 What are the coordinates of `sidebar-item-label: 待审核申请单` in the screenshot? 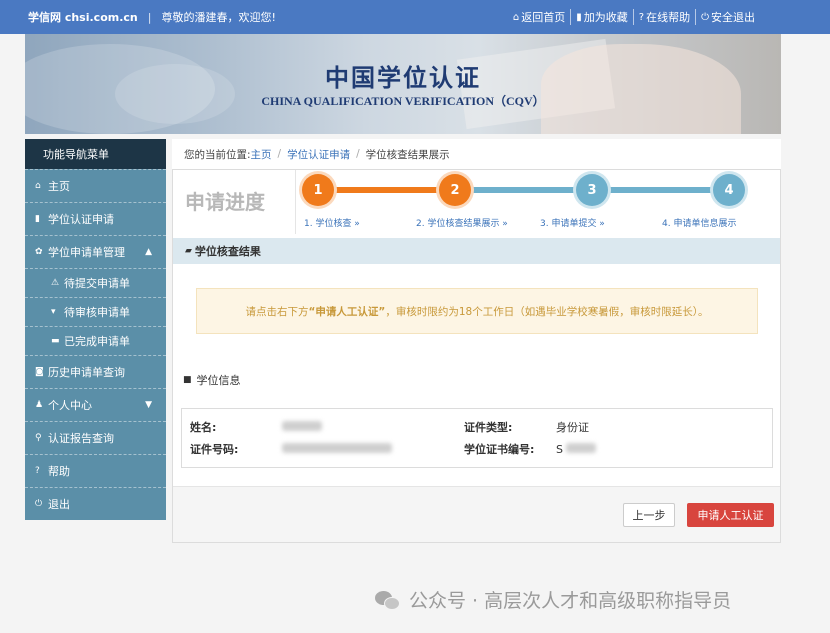 It's located at (97, 312).